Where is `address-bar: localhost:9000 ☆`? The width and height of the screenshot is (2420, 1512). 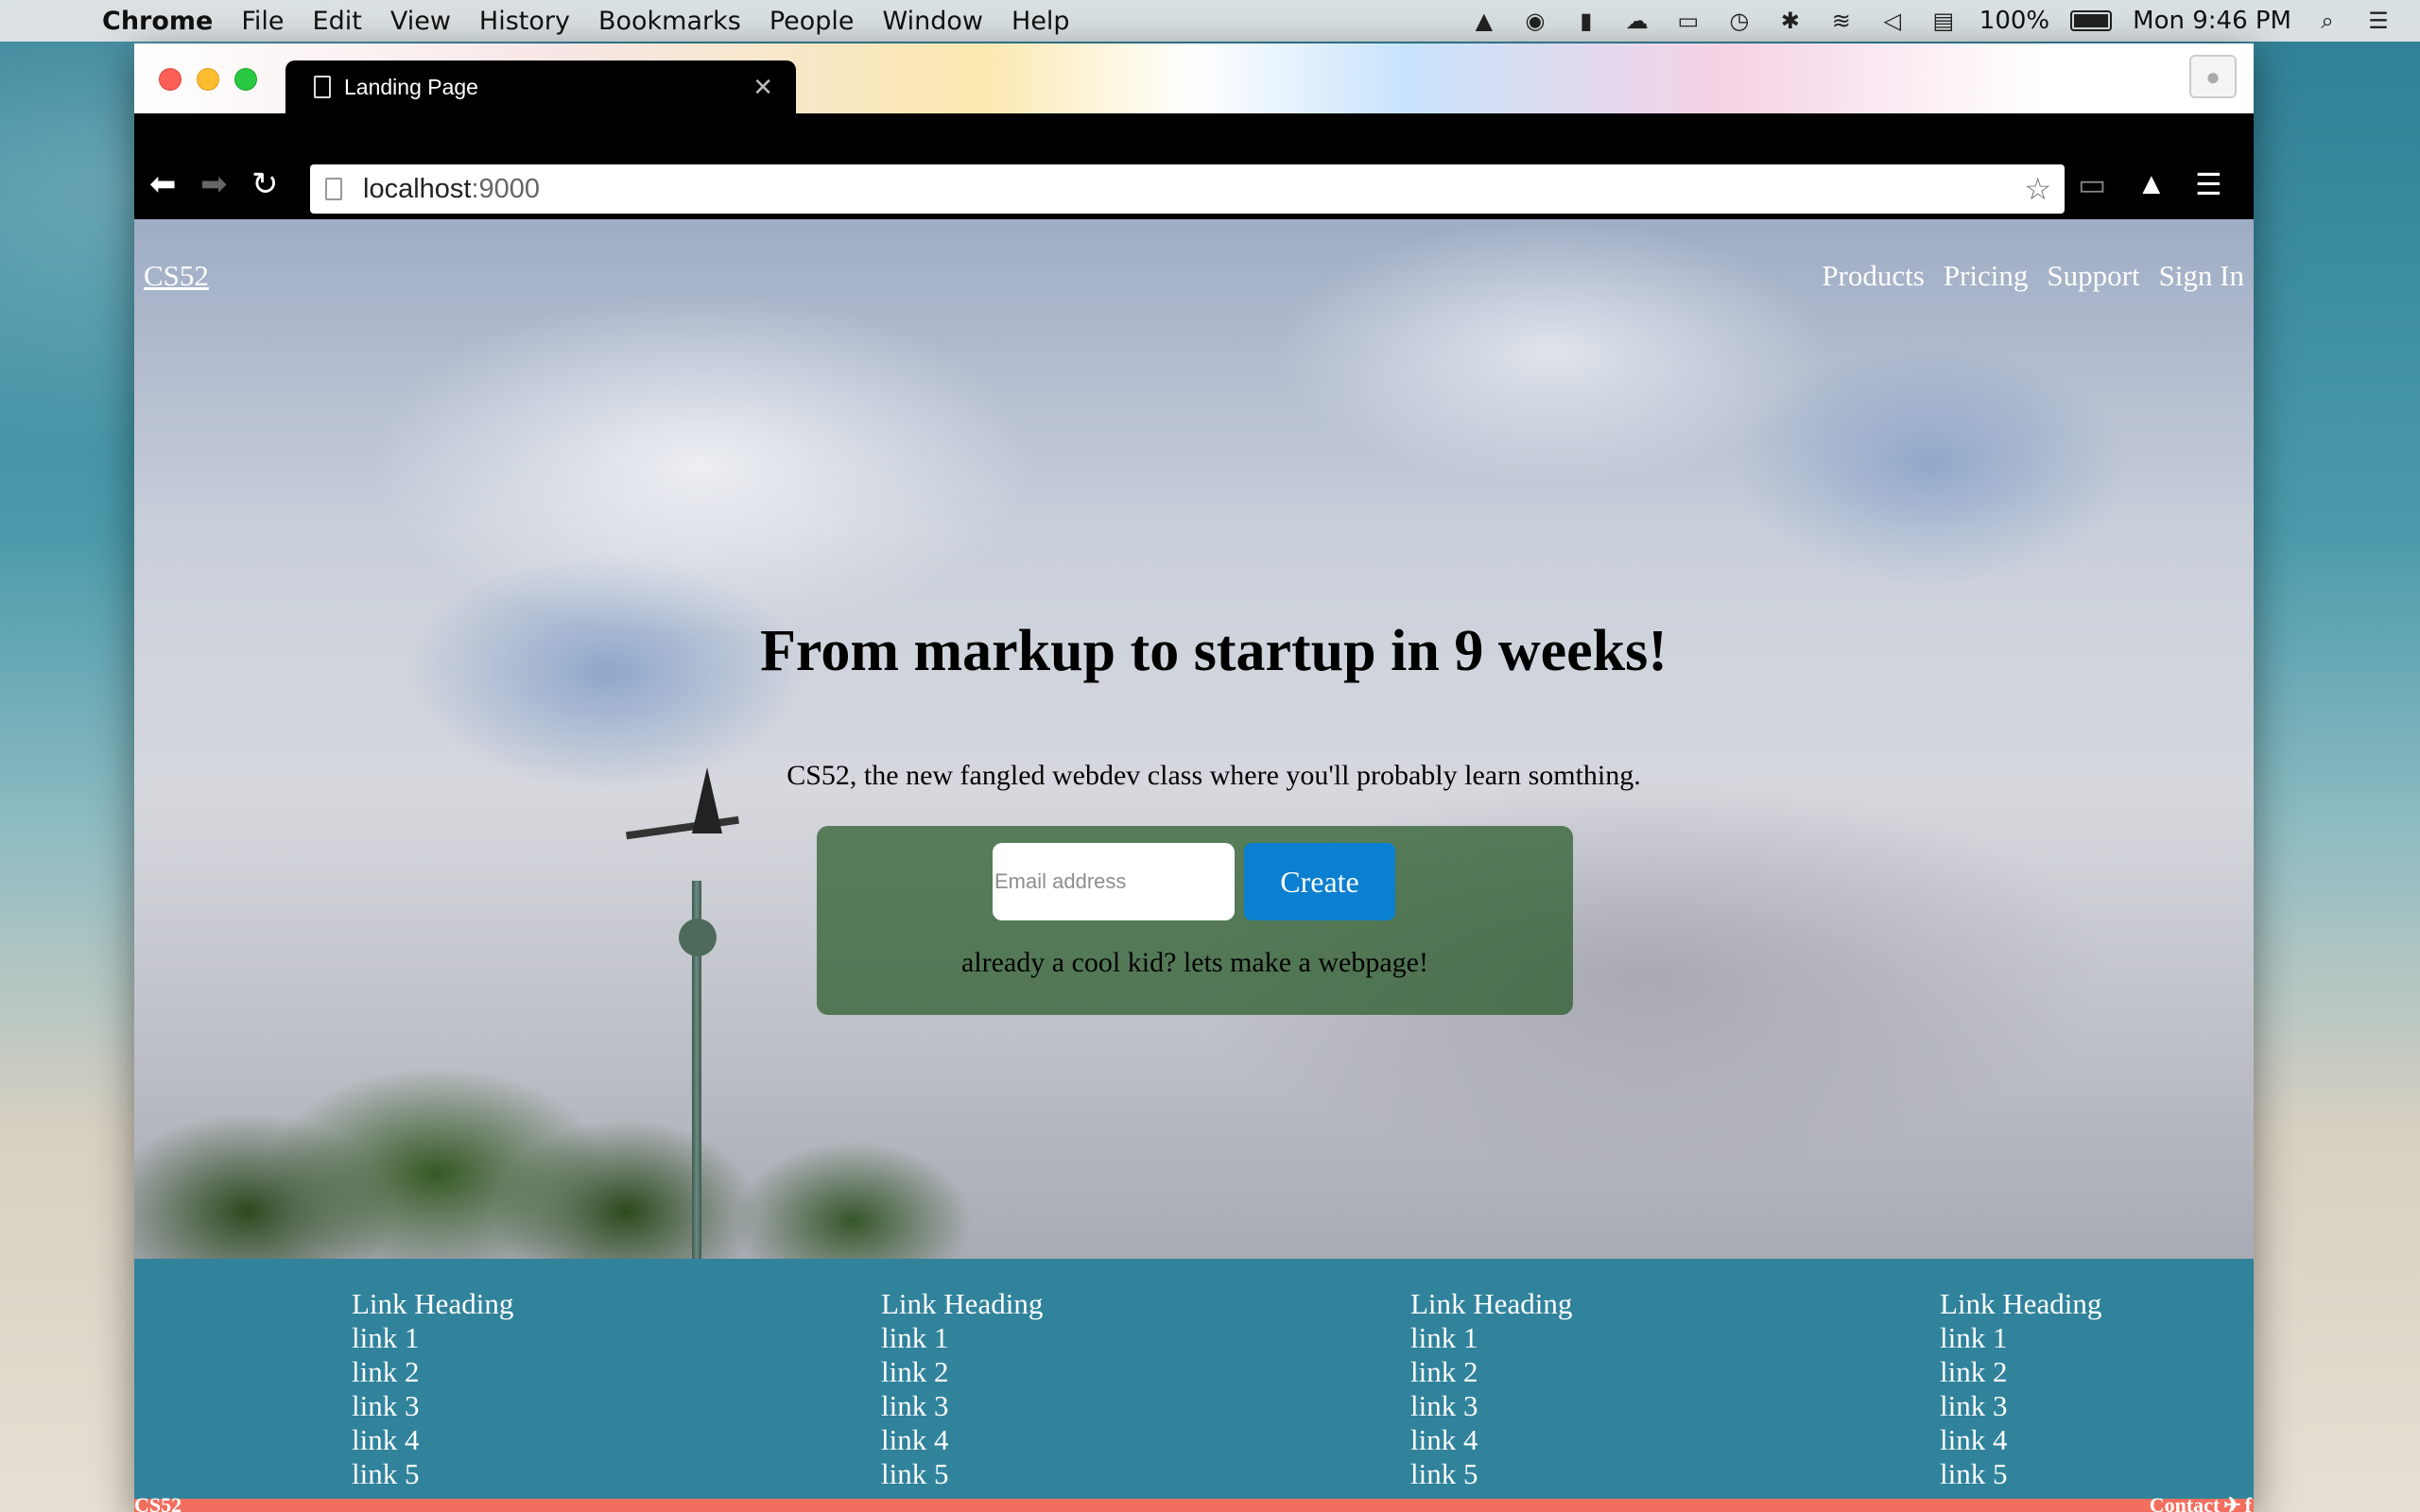
address-bar: localhost:9000 ☆ is located at coordinates (1187, 189).